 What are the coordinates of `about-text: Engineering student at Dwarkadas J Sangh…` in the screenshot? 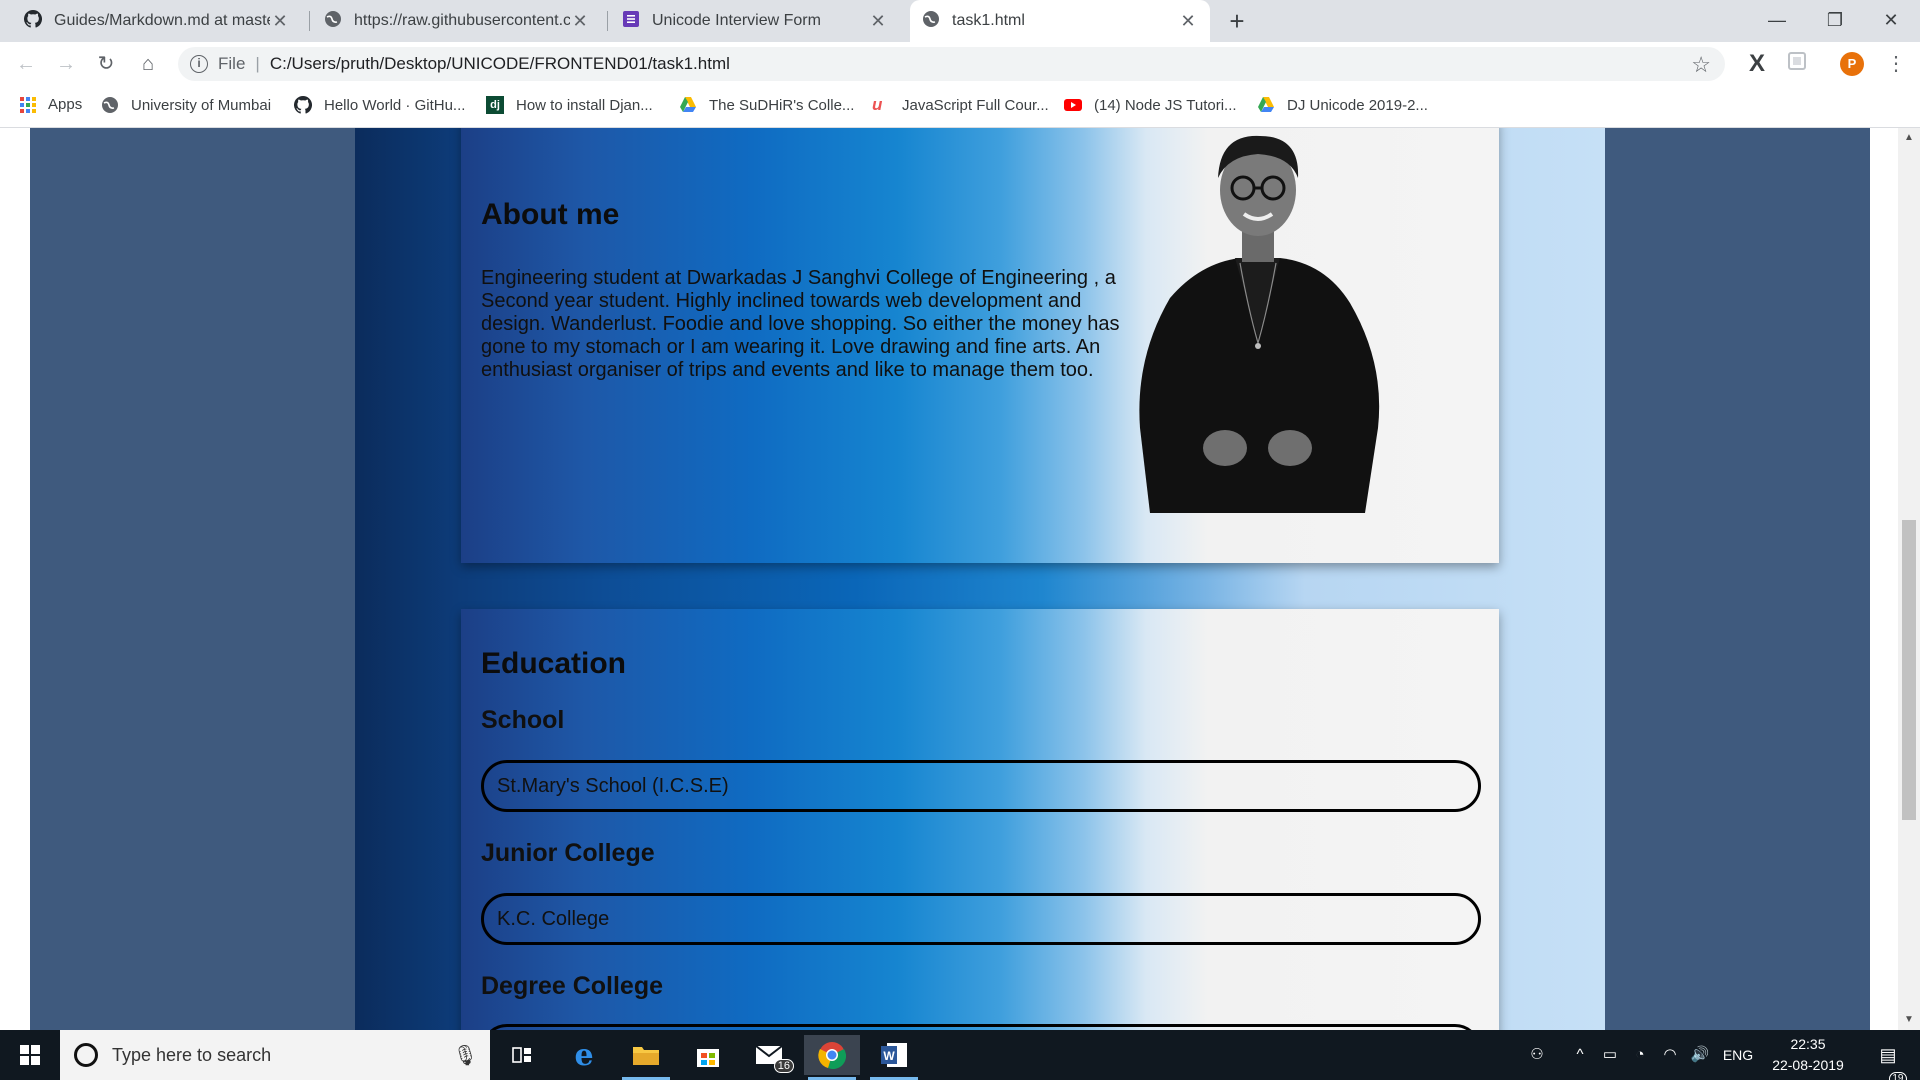 It's located at (800, 324).